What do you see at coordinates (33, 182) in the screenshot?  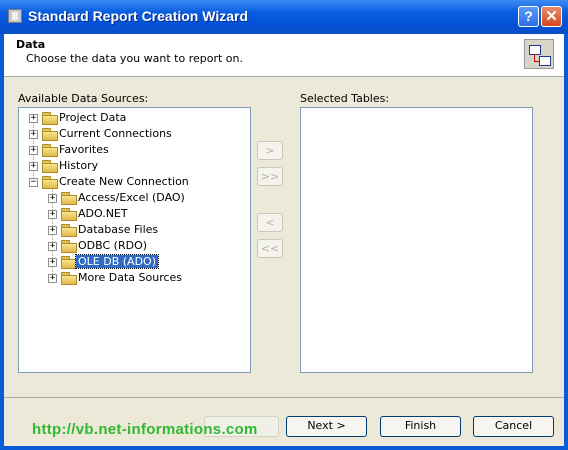 I see `collapse-icon: −` at bounding box center [33, 182].